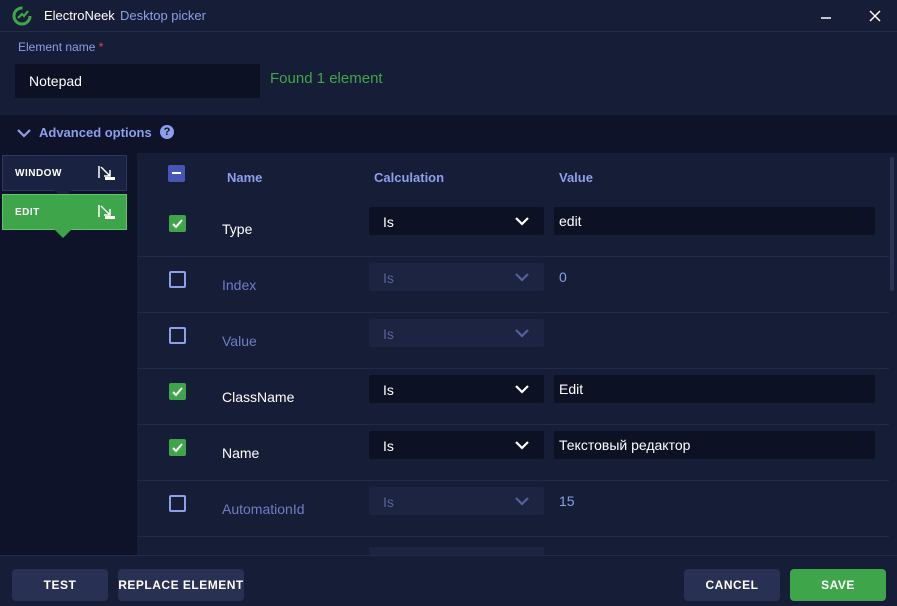  What do you see at coordinates (60, 585) in the screenshot?
I see `test-button: TEST` at bounding box center [60, 585].